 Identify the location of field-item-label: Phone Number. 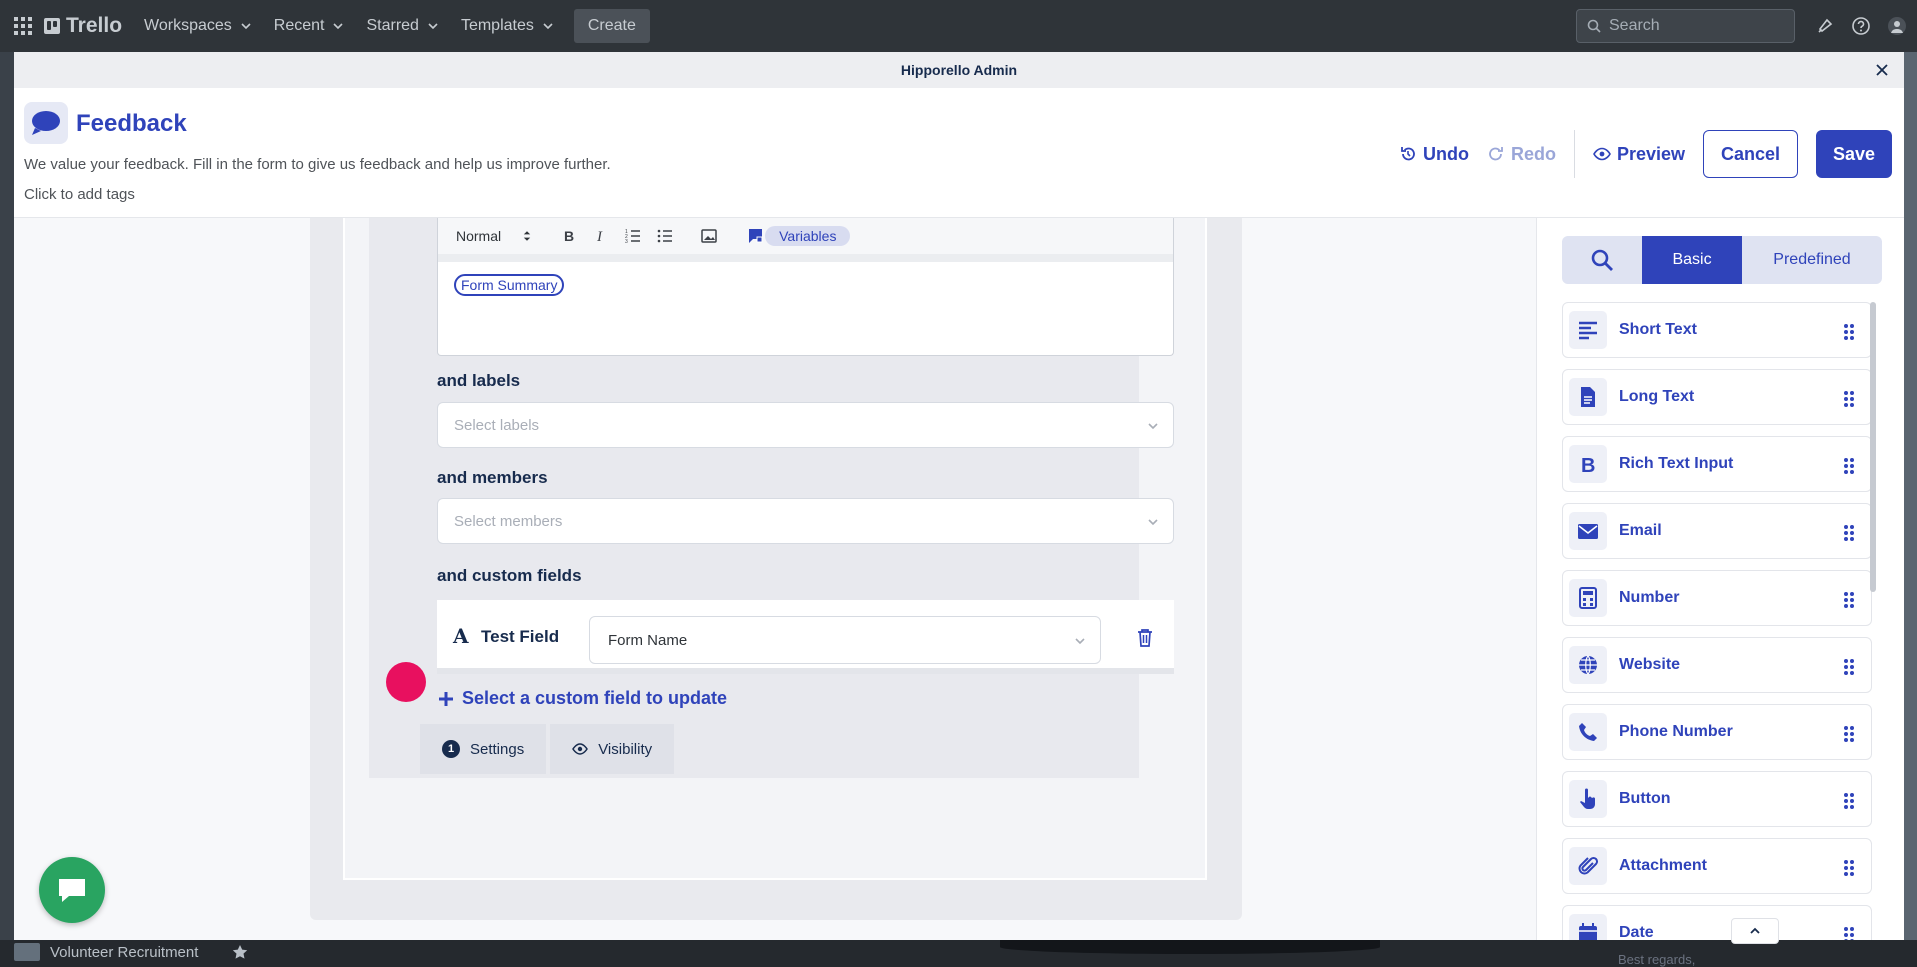
(1676, 731).